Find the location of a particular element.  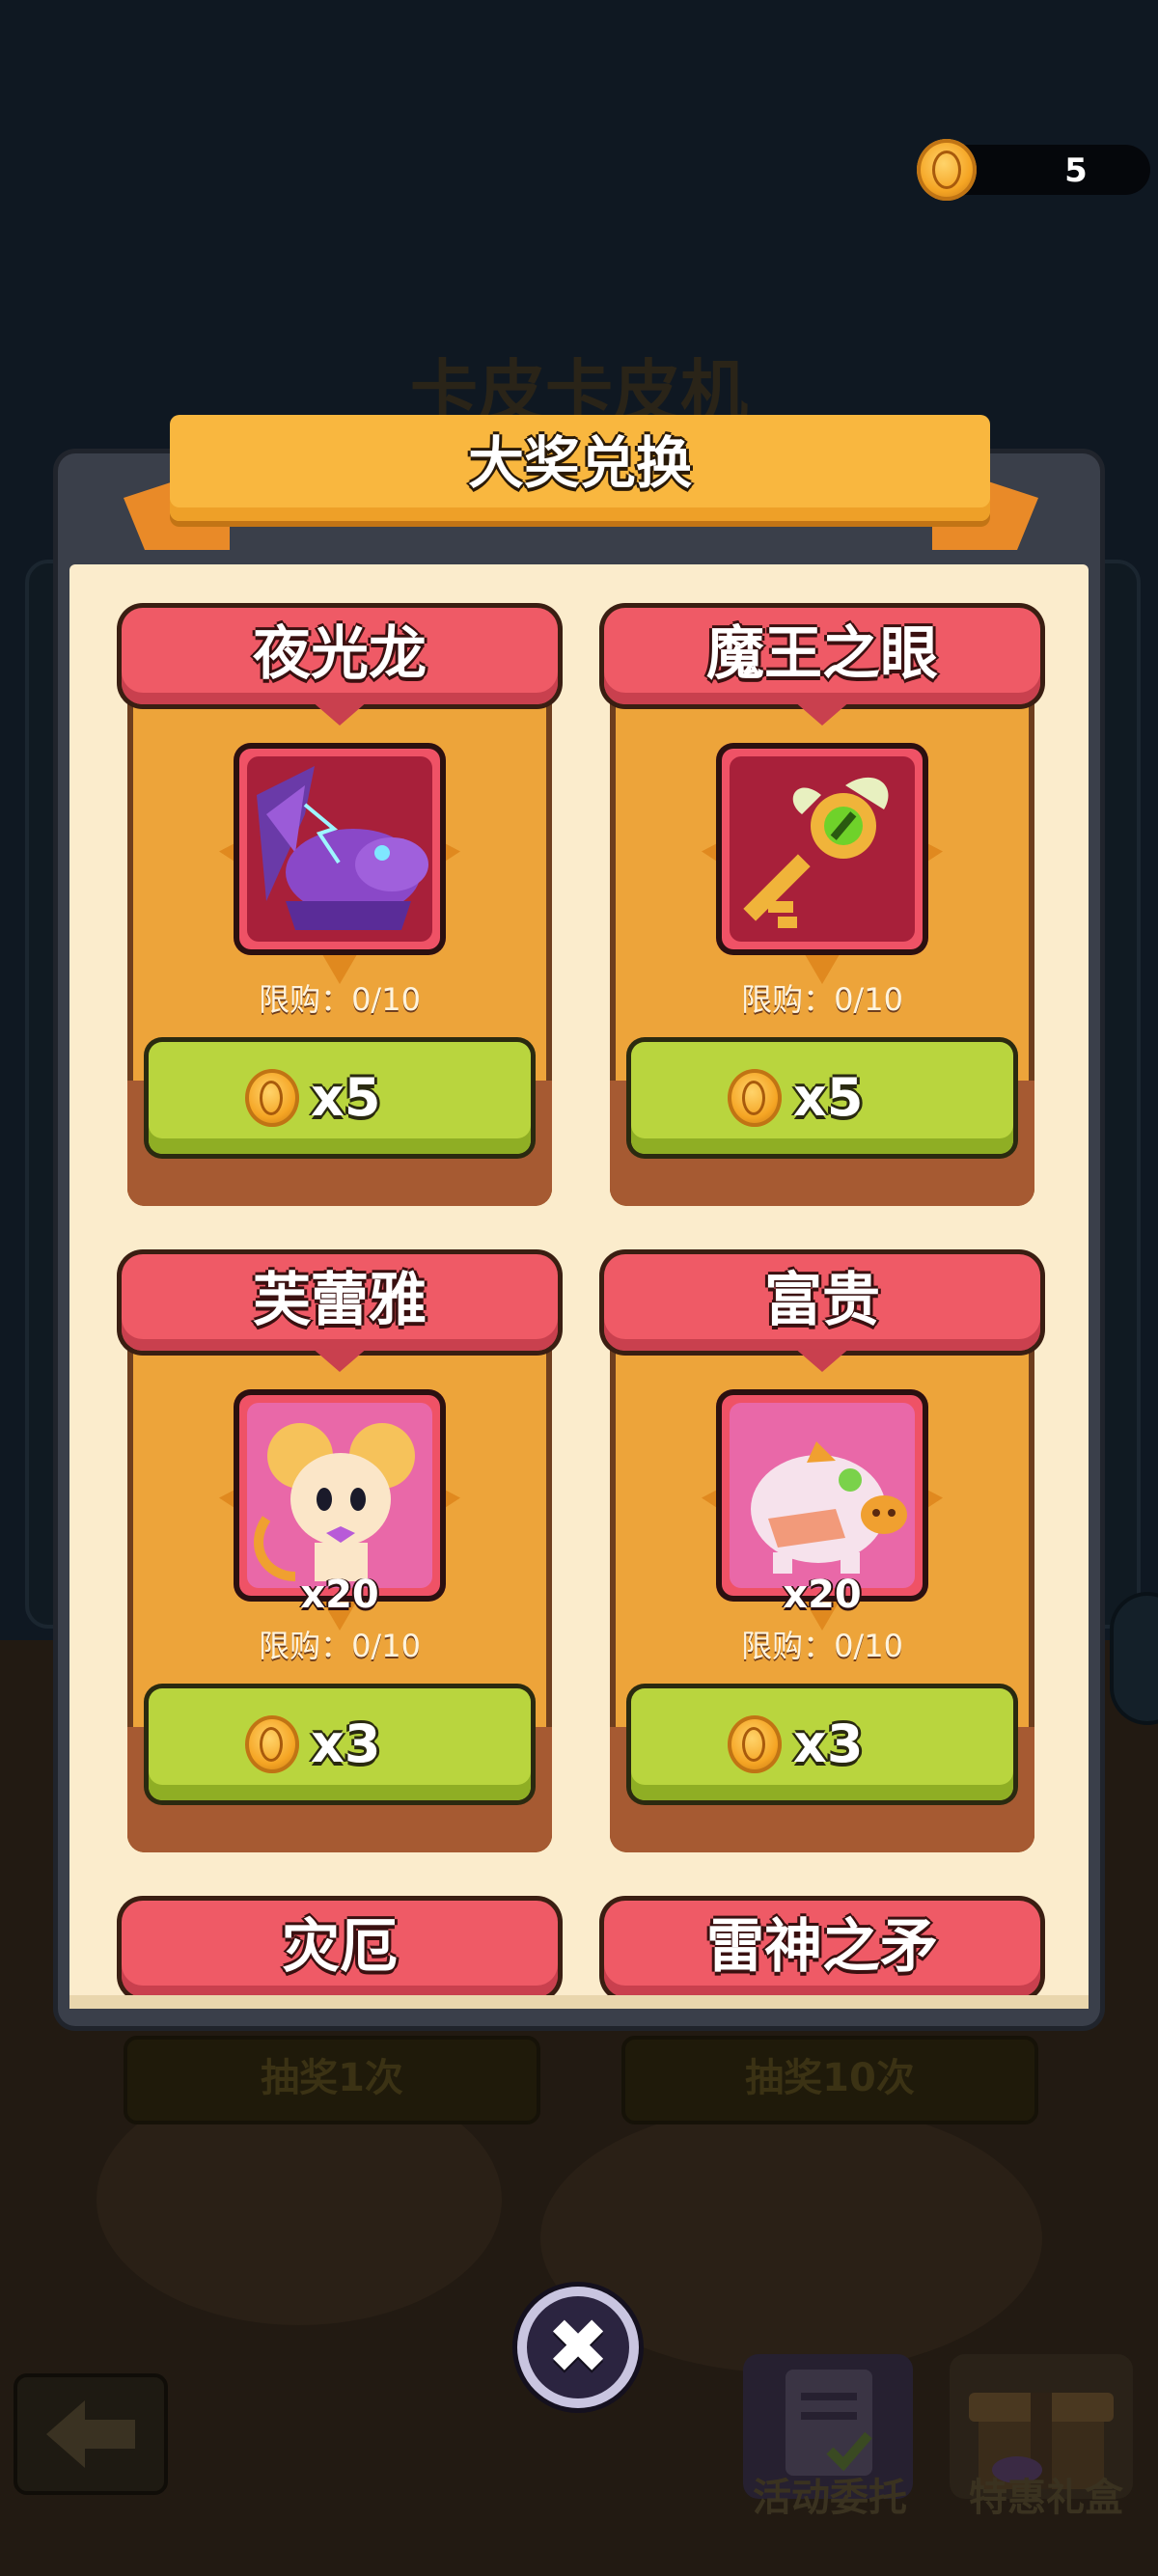

coin-count: 5 is located at coordinates (1076, 170).